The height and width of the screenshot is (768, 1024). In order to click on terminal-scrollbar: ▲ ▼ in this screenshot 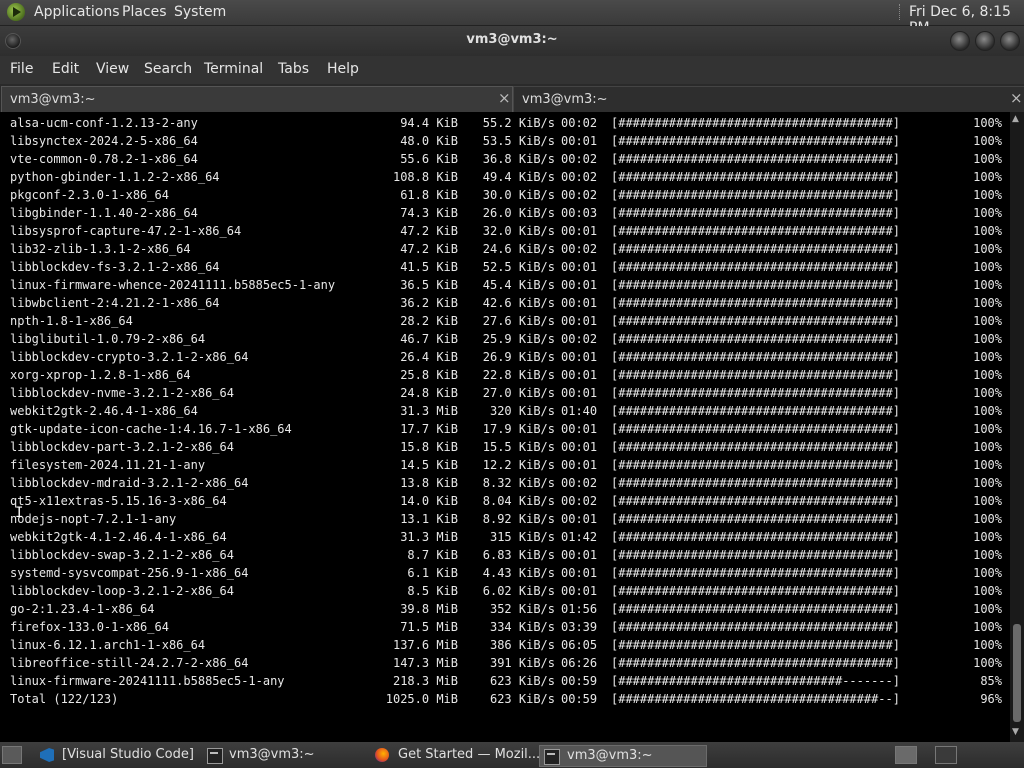, I will do `click(1017, 427)`.